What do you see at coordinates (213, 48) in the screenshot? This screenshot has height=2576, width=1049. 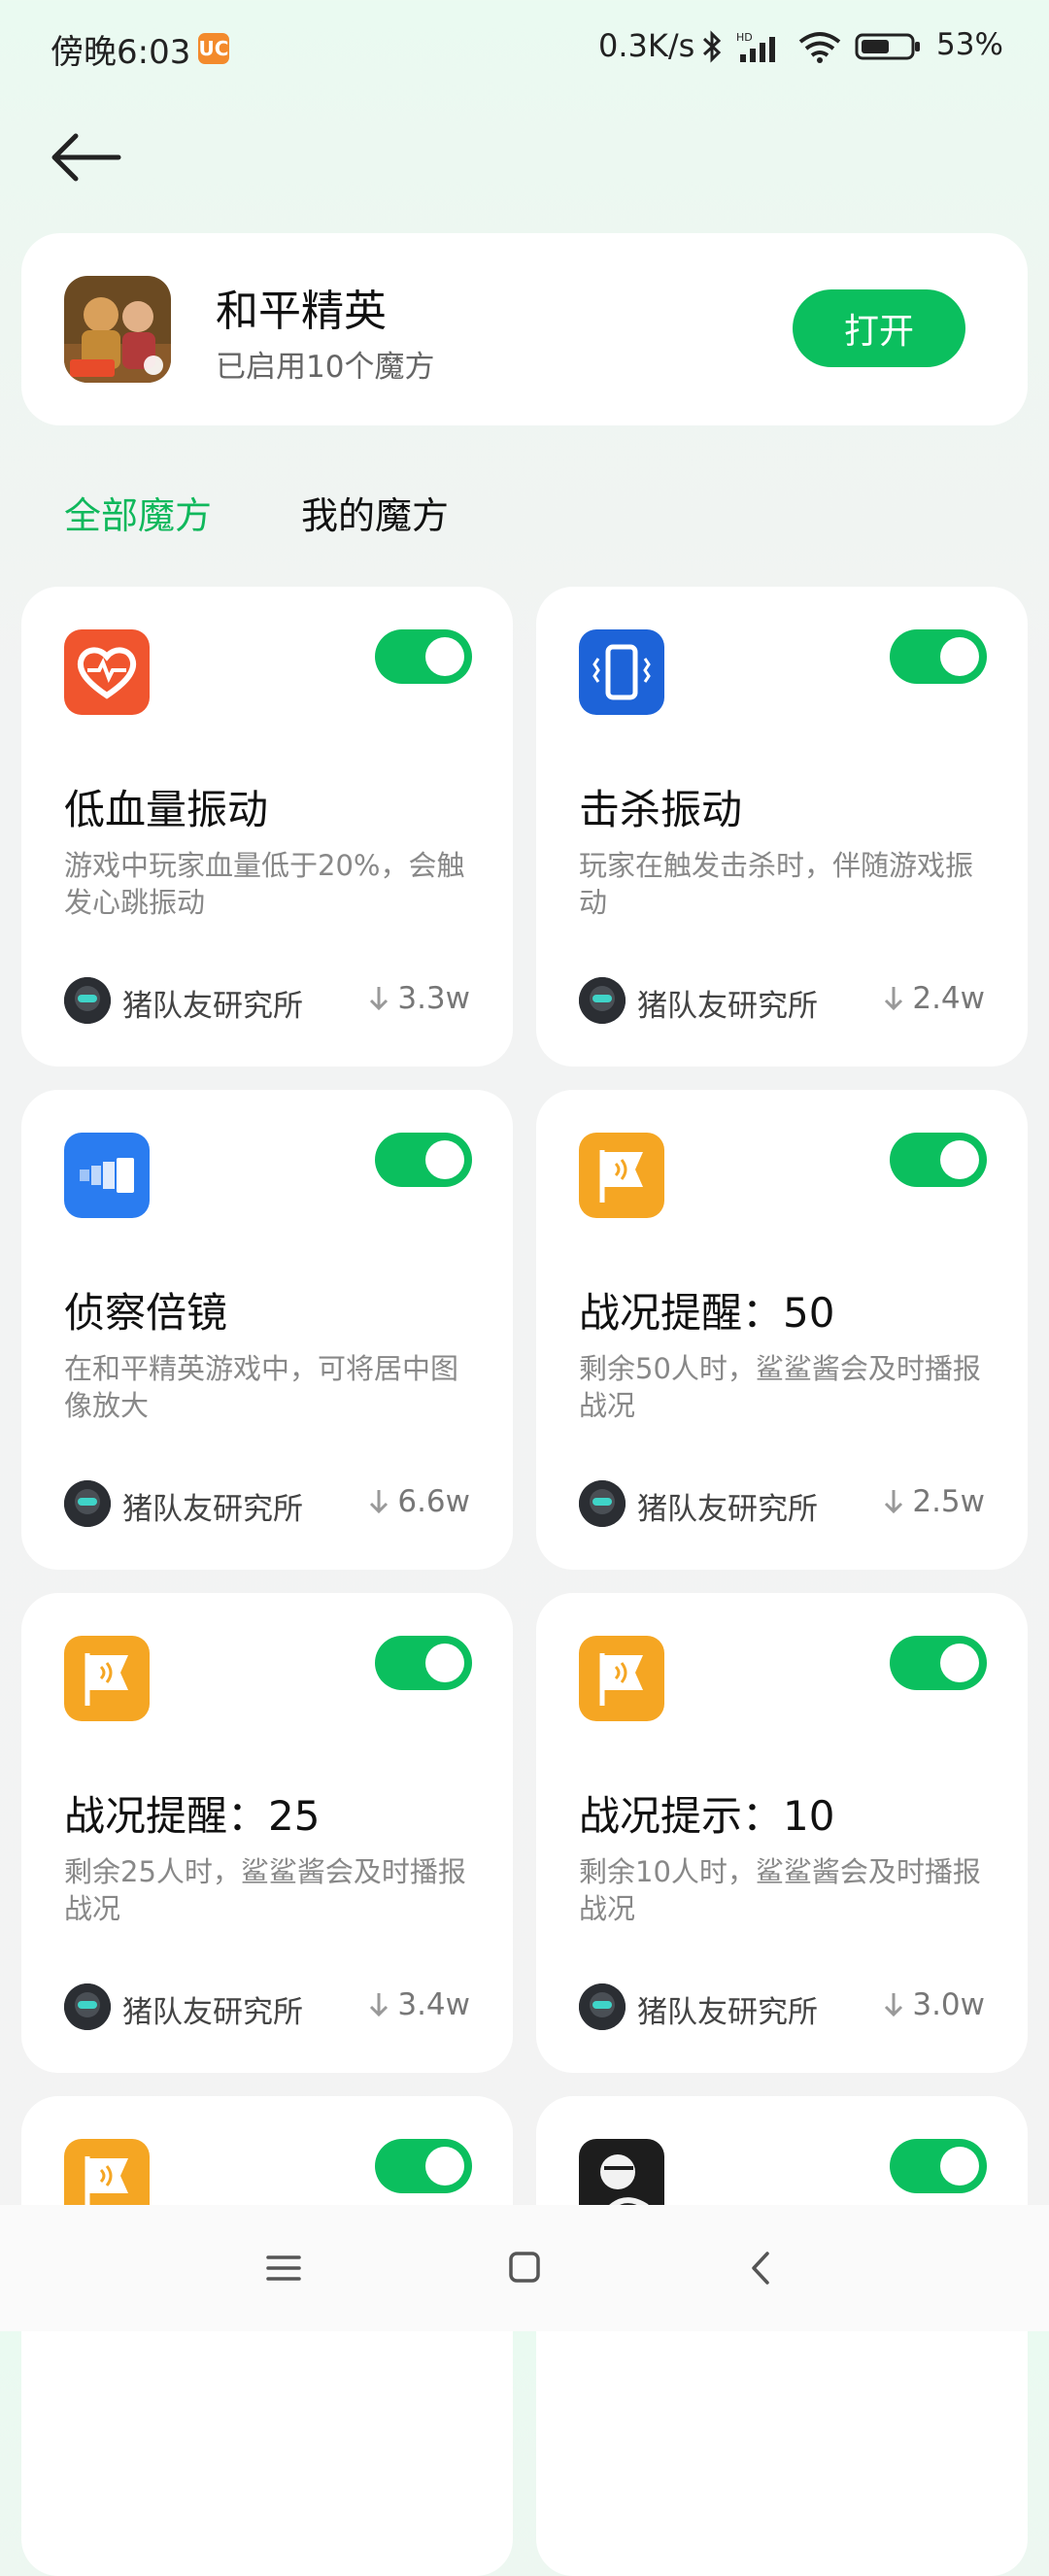 I see `uc-browser-icon: UC` at bounding box center [213, 48].